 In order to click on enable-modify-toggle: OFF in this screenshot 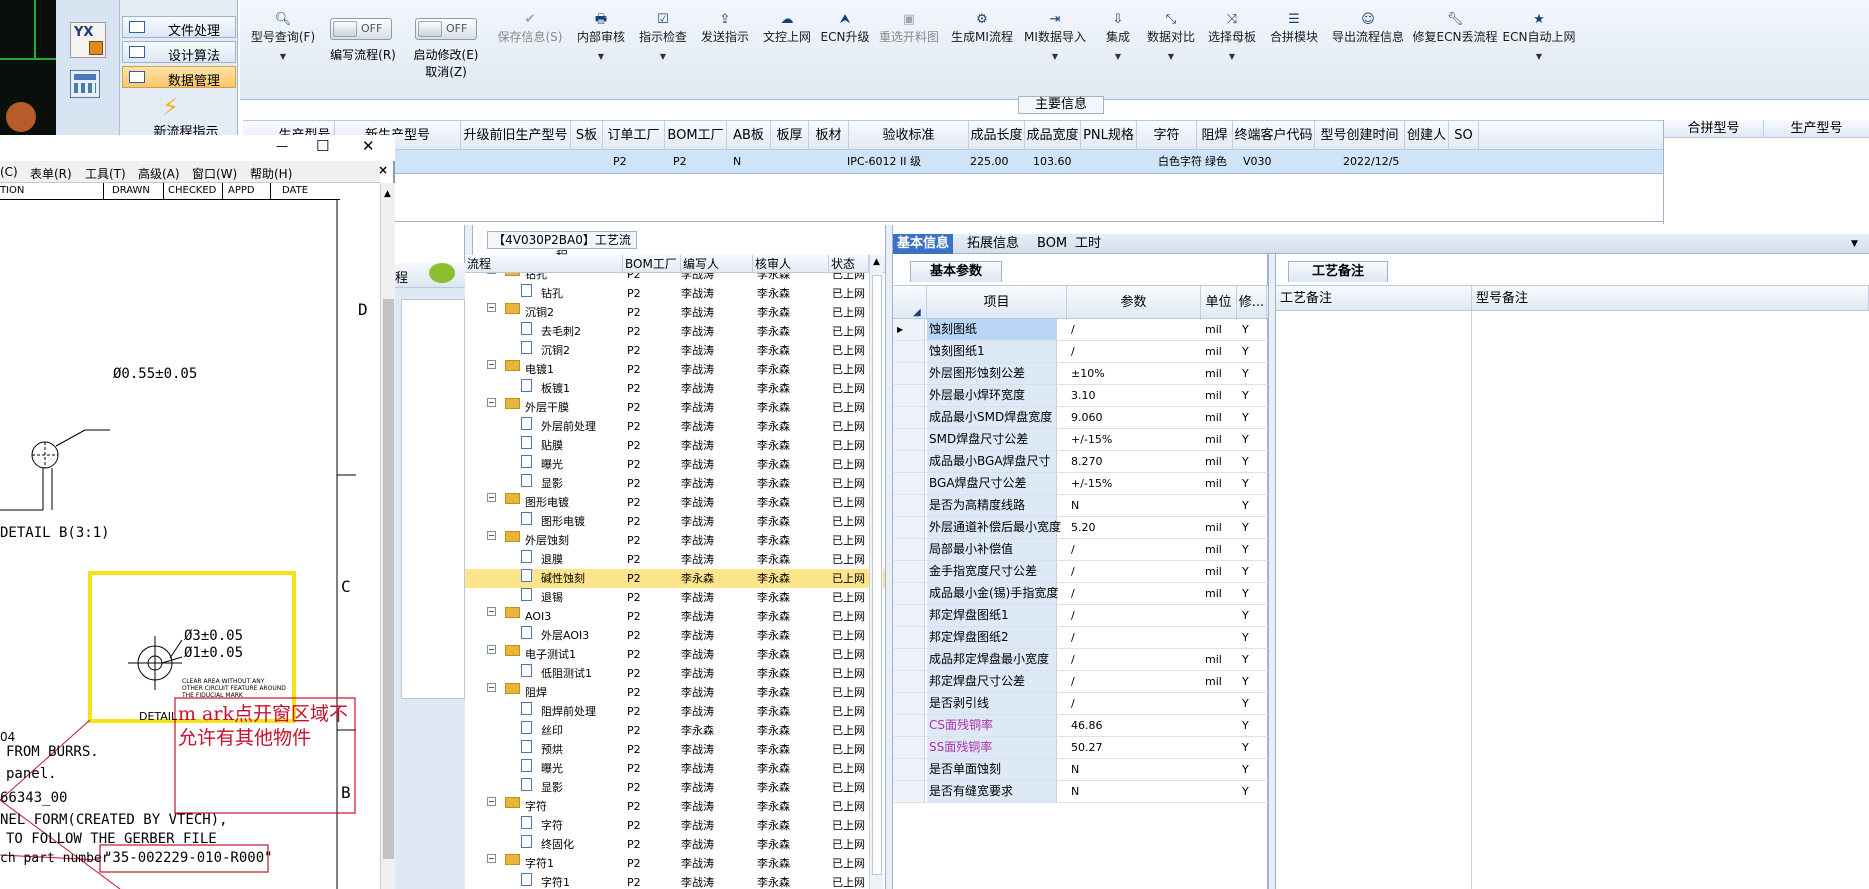, I will do `click(446, 29)`.